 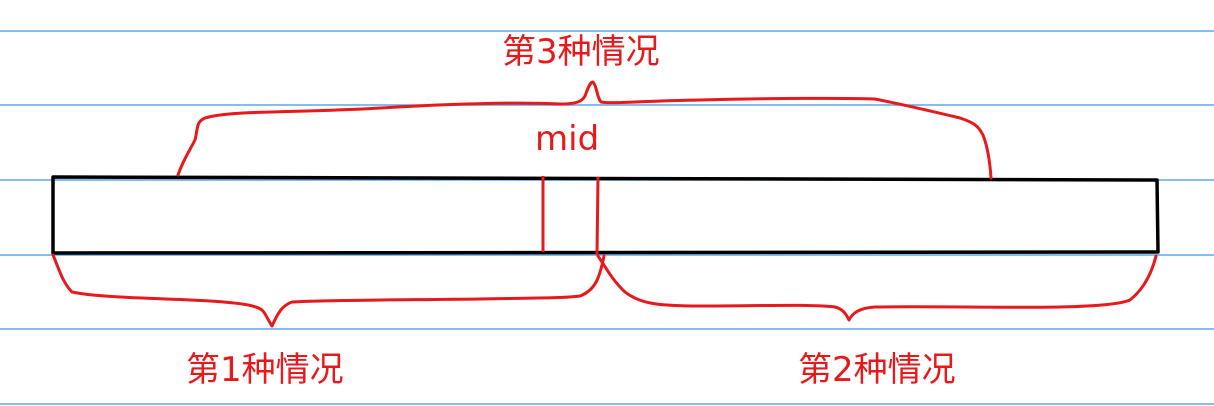 I want to click on mid-marker-right, so click(x=597, y=216).